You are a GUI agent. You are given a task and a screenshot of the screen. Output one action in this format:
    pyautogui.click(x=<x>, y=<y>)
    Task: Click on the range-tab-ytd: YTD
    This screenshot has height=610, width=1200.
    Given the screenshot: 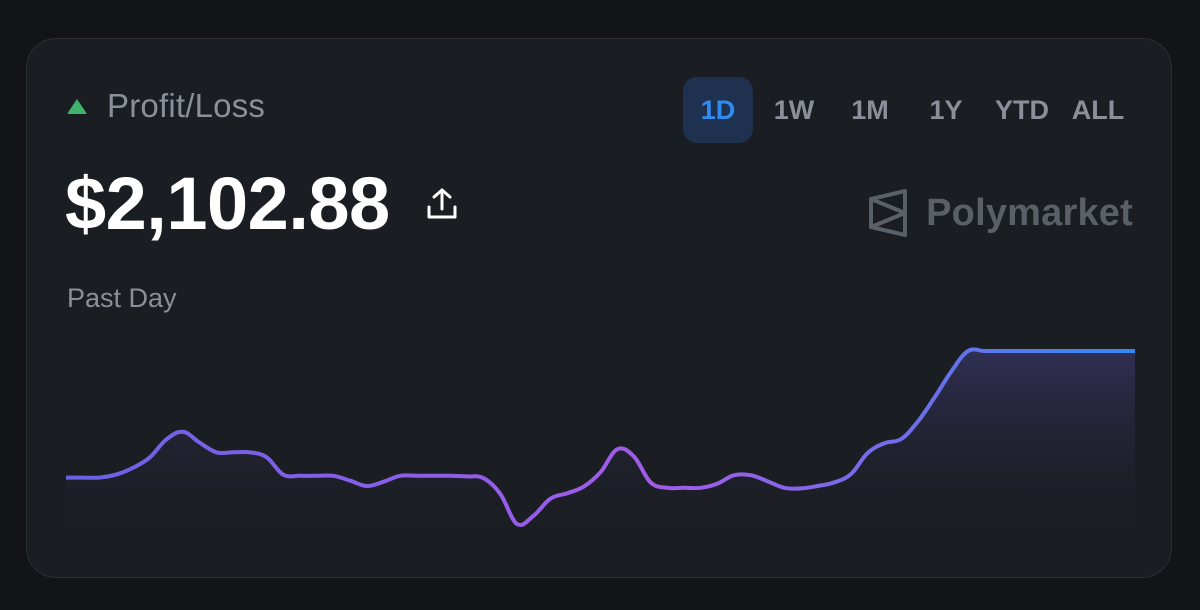 What is the action you would take?
    pyautogui.click(x=1022, y=110)
    